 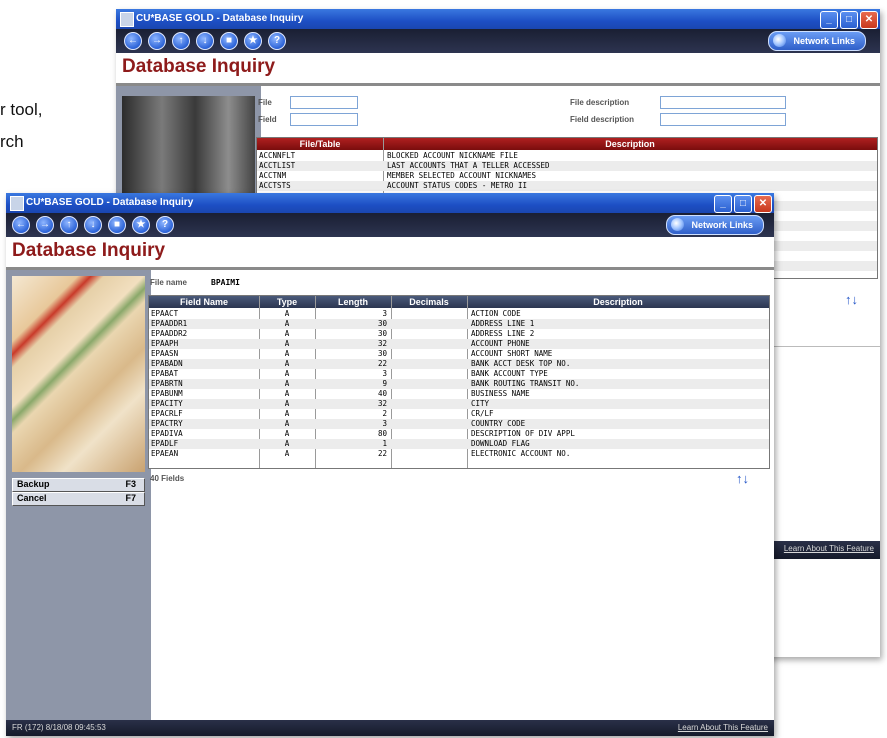 I want to click on field-label: Field, so click(x=267, y=119).